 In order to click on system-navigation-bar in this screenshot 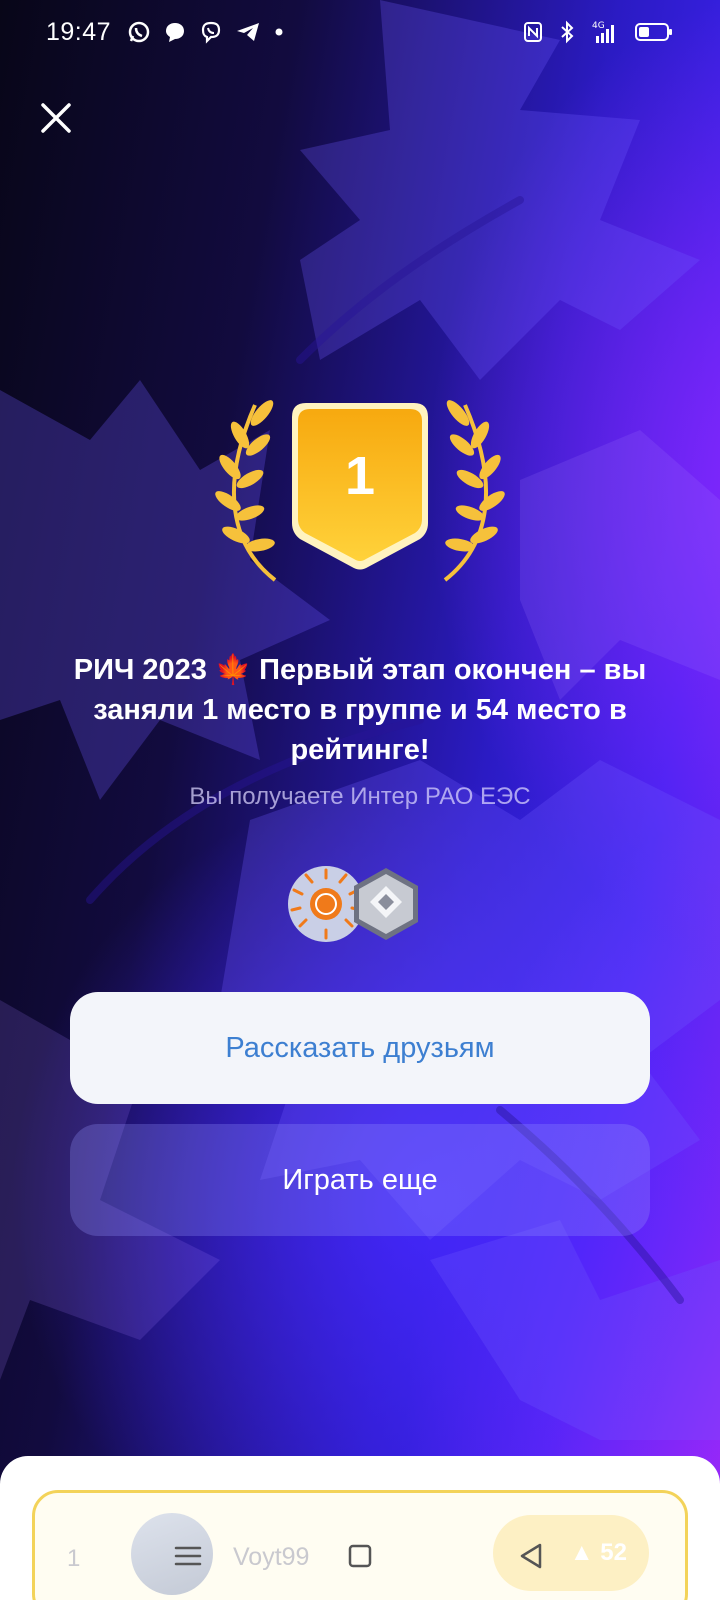, I will do `click(360, 1556)`.